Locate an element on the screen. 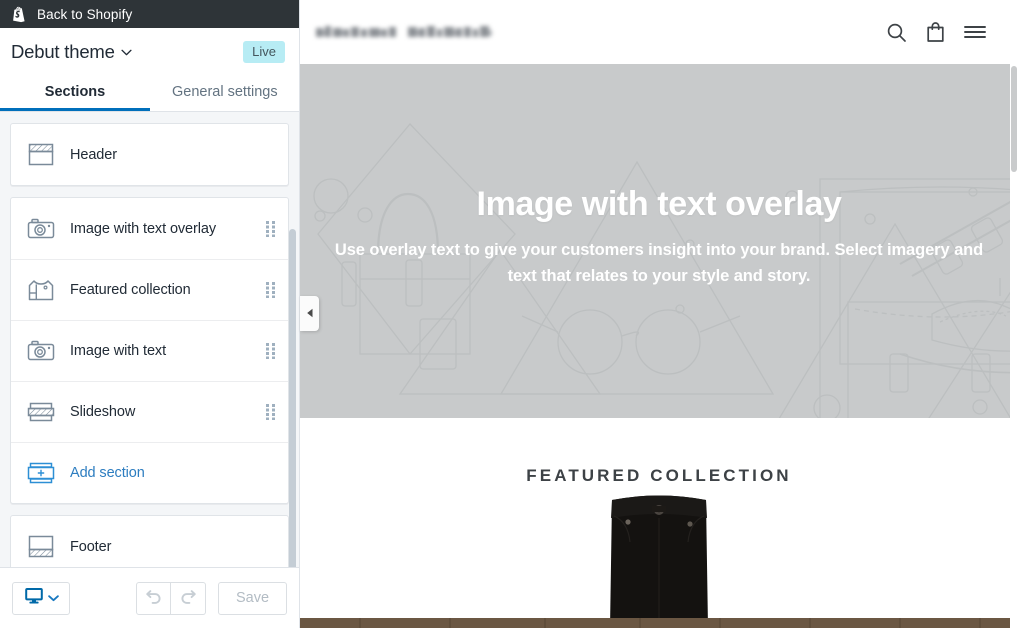 The image size is (1018, 628). preview-scrollbar is located at coordinates (1014, 346).